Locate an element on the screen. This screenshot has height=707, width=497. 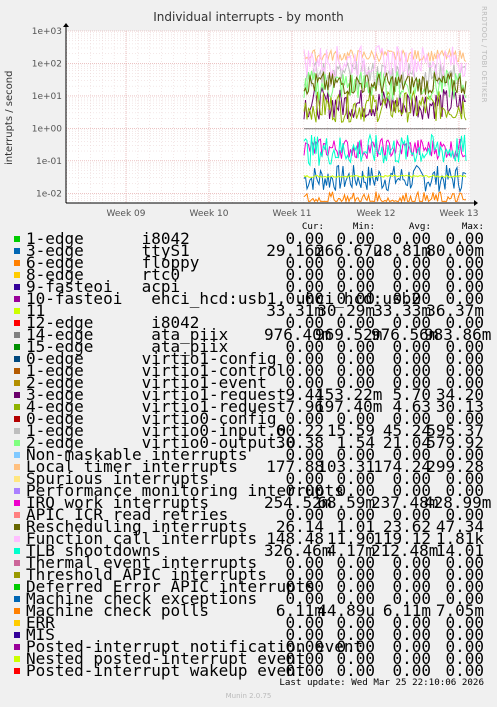
last-update: Last update: Wed Mar 25 22:10:06 2026 is located at coordinates (381, 682).